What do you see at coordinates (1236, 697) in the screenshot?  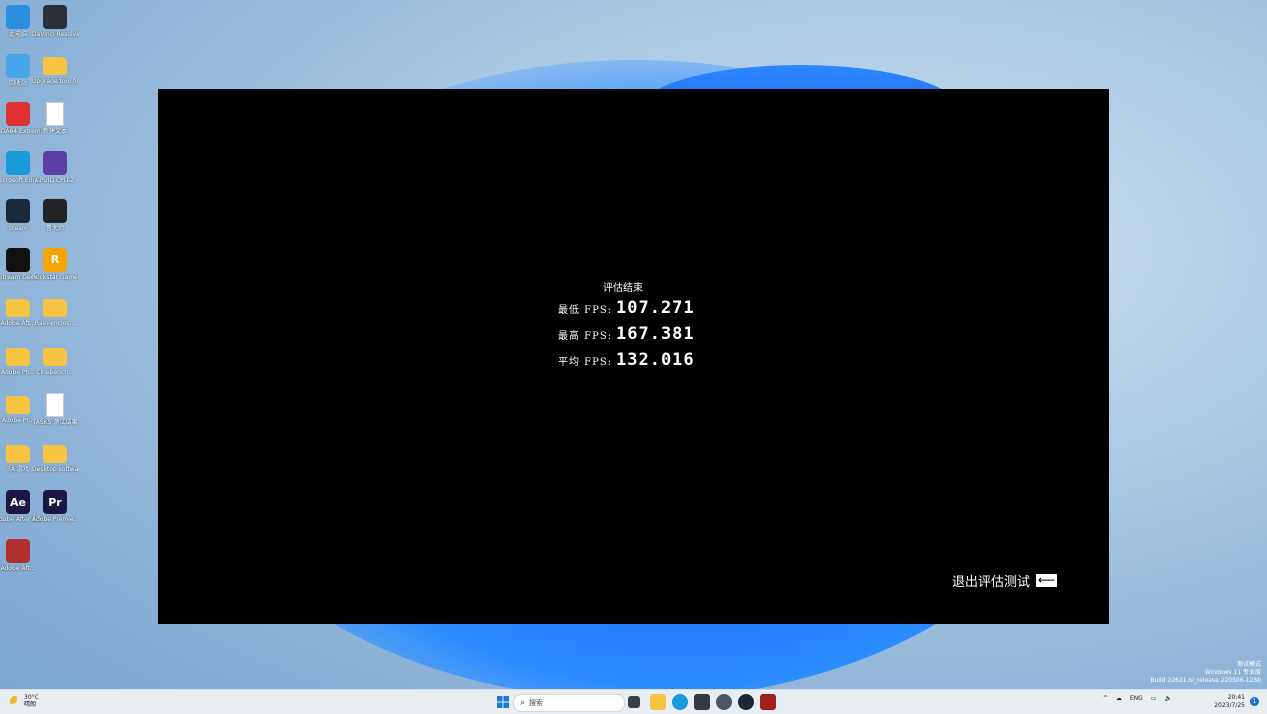 I see `clock-time: 20:41` at bounding box center [1236, 697].